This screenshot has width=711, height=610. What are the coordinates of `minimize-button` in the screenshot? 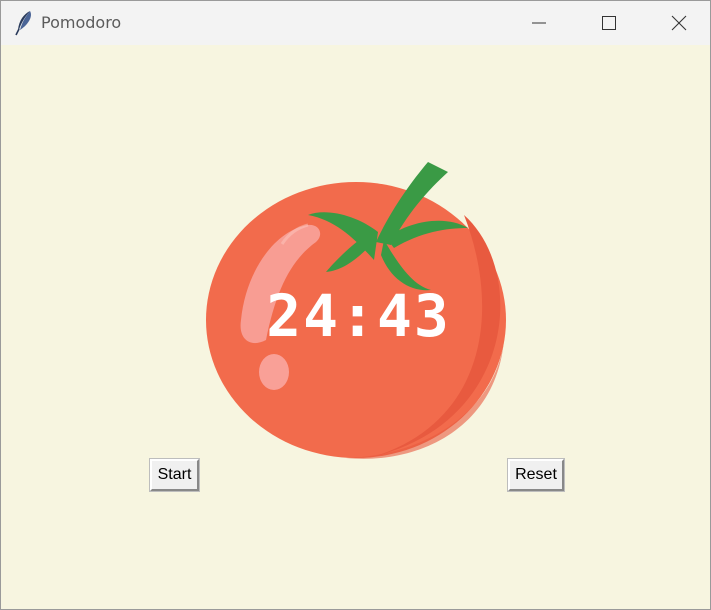 It's located at (539, 23).